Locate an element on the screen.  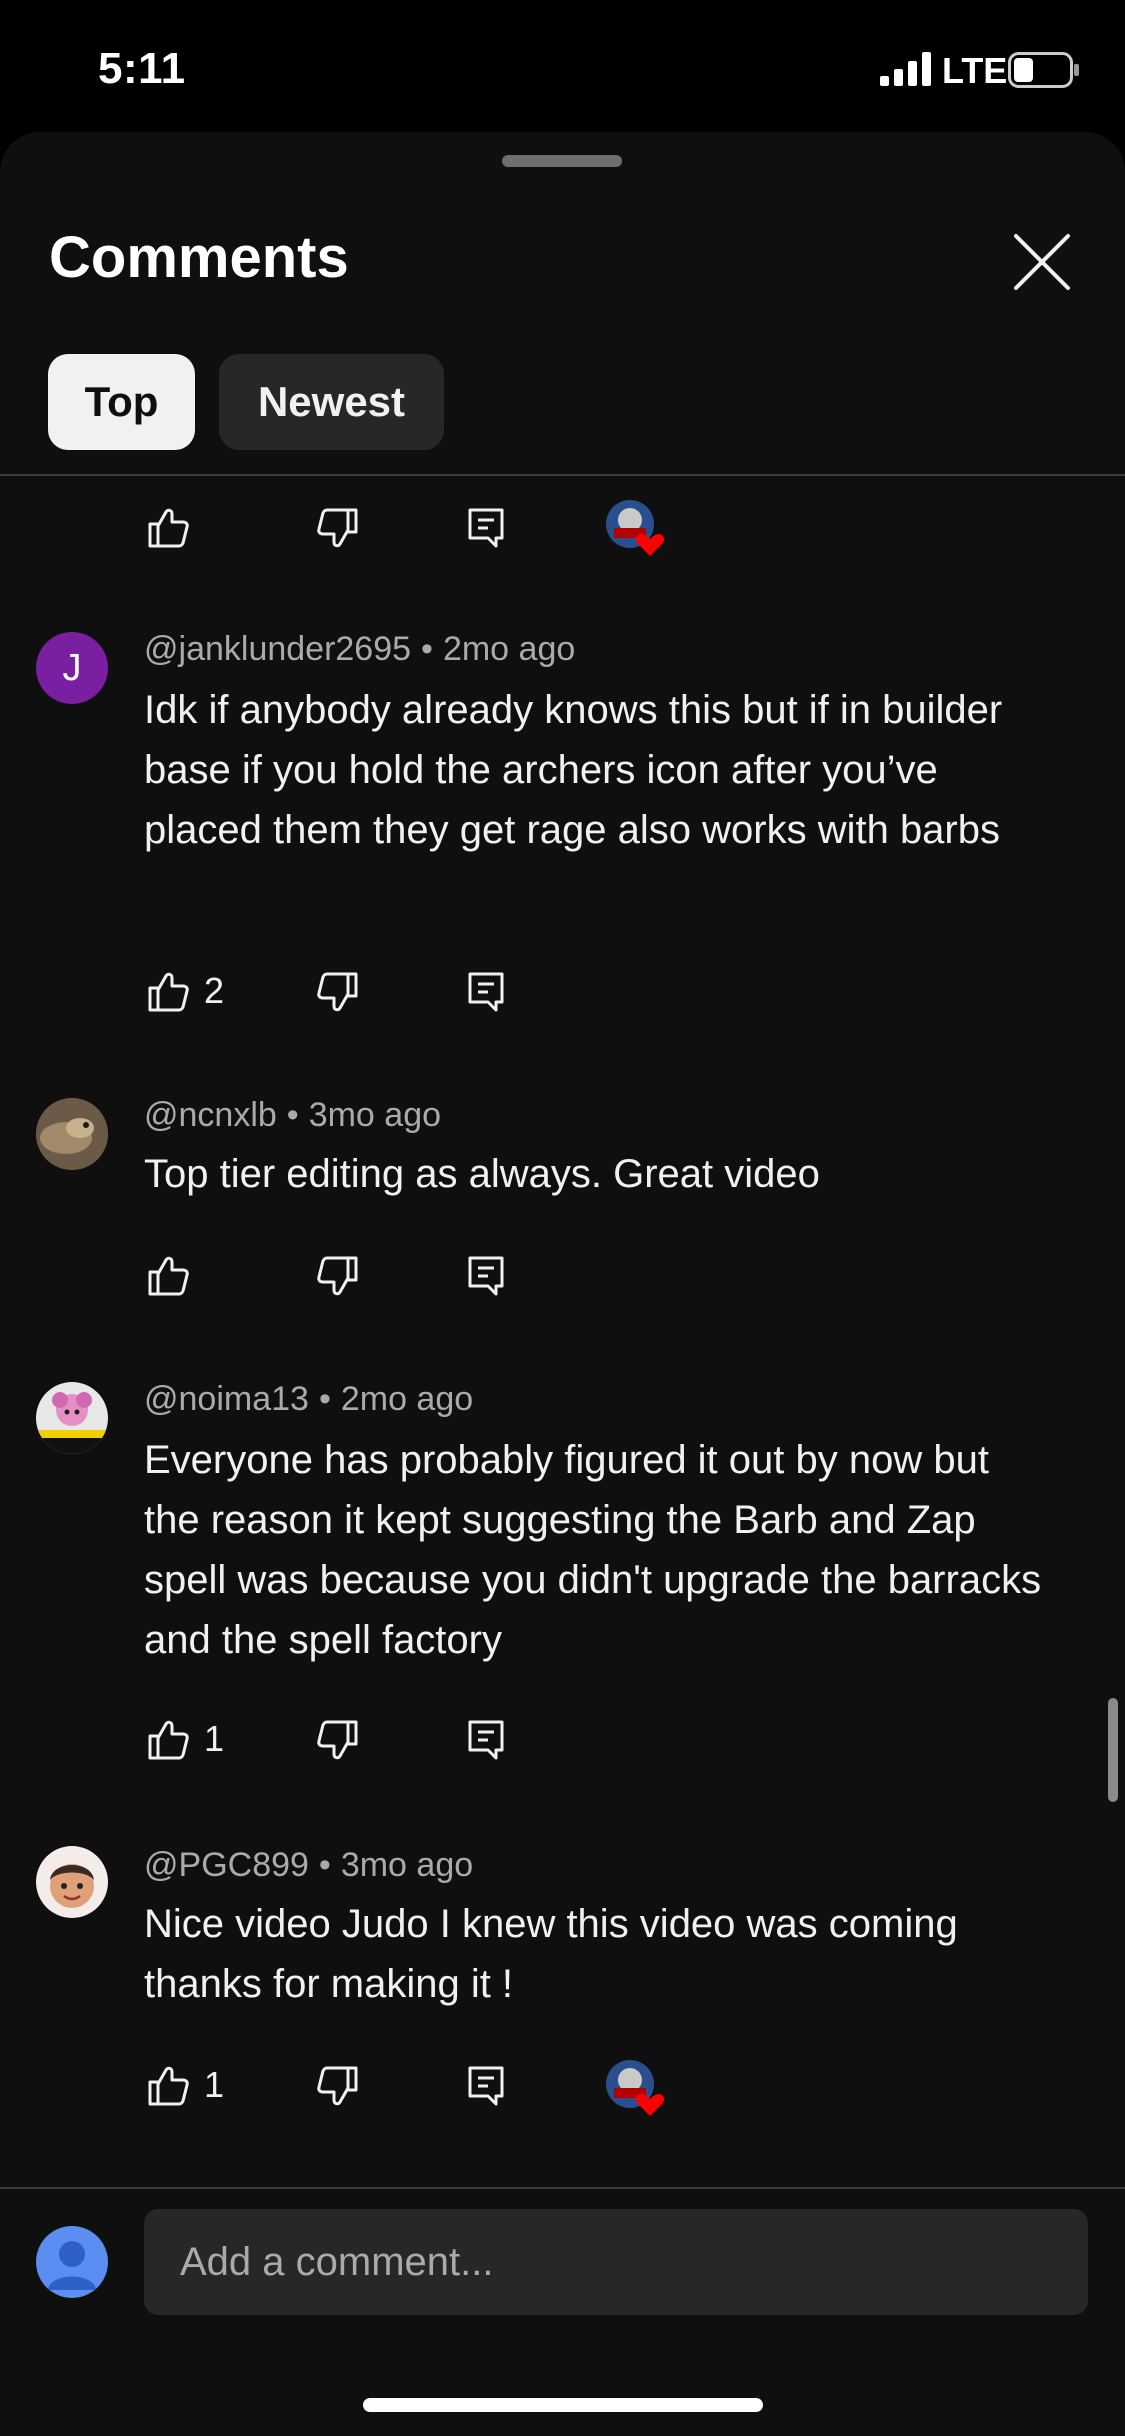
comment-author: @noima13 is located at coordinates (226, 1399).